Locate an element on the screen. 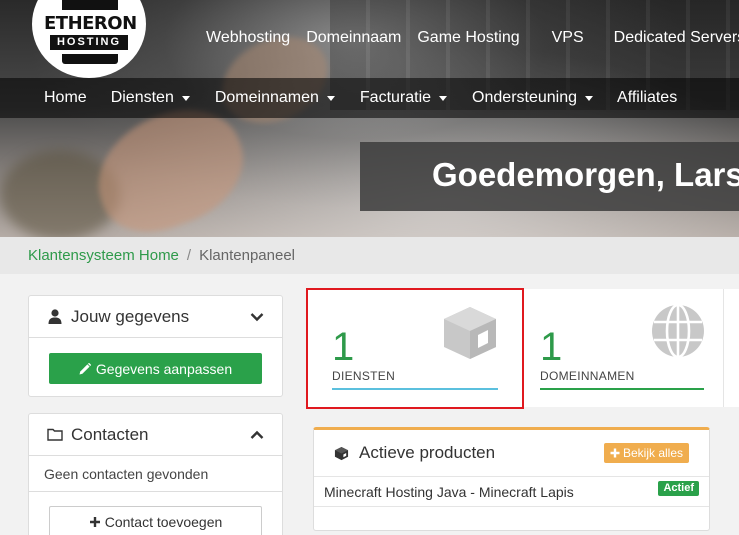 This screenshot has width=739, height=535. stats-tiles: 1 DIENSTEN 1 DOMEINNAMEN is located at coordinates (522, 348).